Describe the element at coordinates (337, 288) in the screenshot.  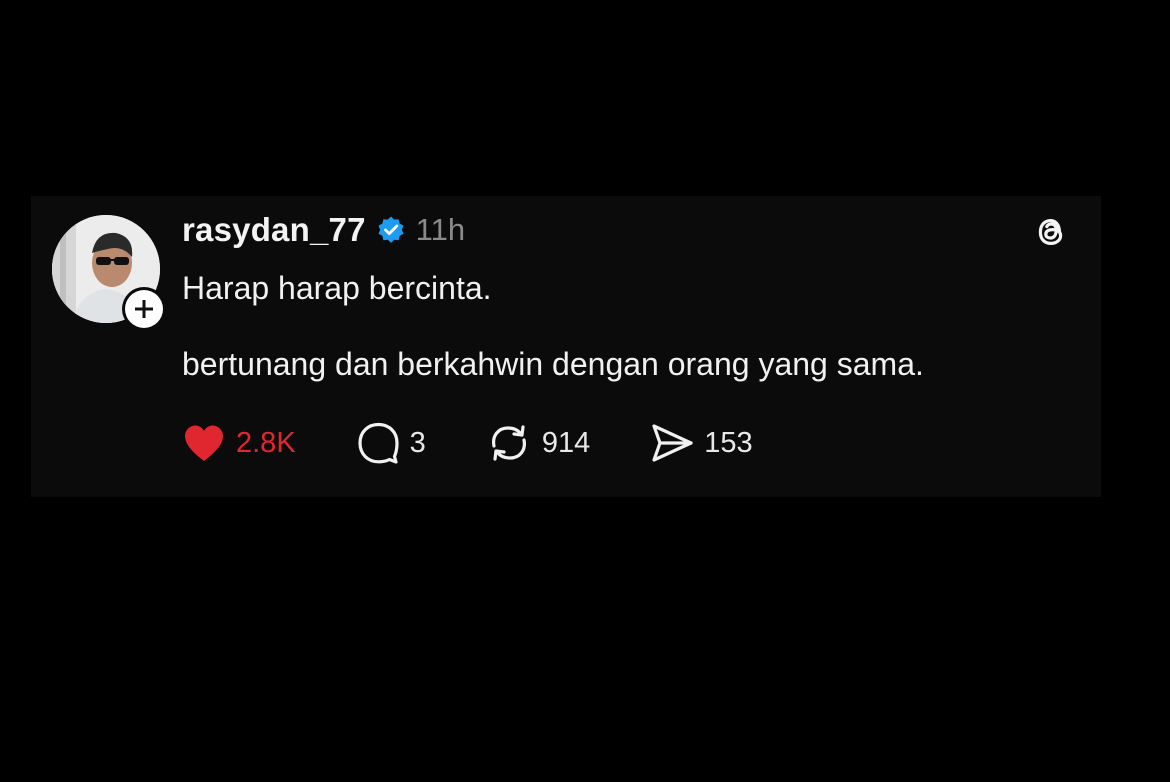
I see `post-text-line-1: Harap harap bercinta.` at that location.